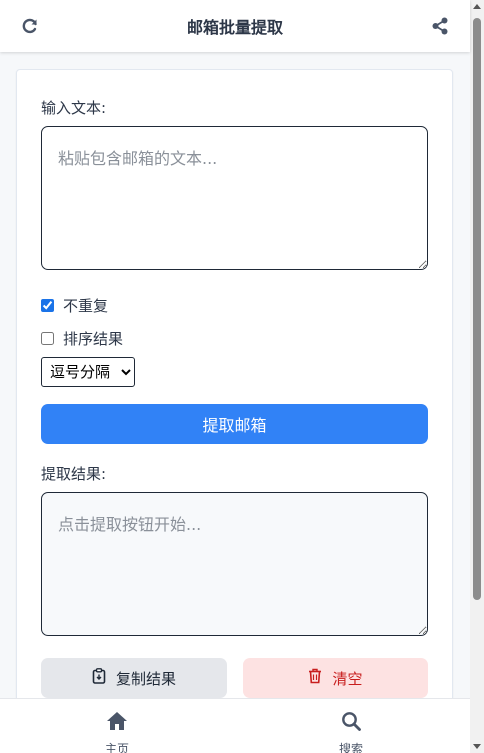 The width and height of the screenshot is (484, 753). Describe the element at coordinates (93, 339) in the screenshot. I see `sort-label: 排序结果` at that location.